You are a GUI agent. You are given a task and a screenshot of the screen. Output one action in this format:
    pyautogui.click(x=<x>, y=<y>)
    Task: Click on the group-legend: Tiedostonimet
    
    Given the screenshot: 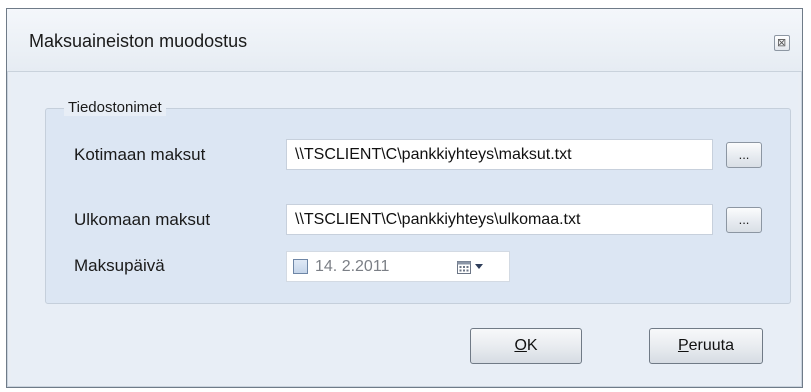 What is the action you would take?
    pyautogui.click(x=115, y=107)
    